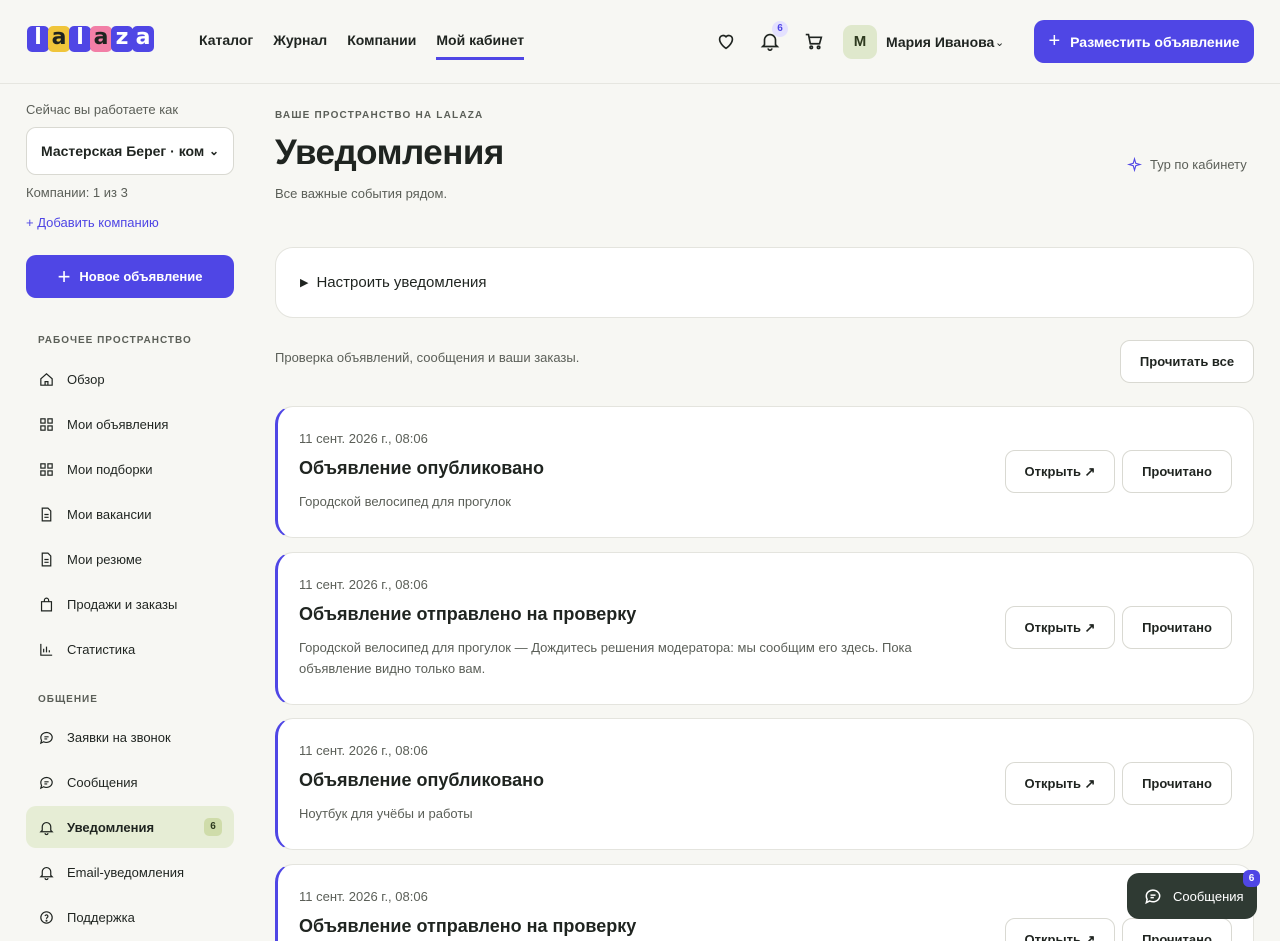 The image size is (1280, 941). Describe the element at coordinates (109, 514) in the screenshot. I see `sidebar-item-label: Мои вакансии` at that location.